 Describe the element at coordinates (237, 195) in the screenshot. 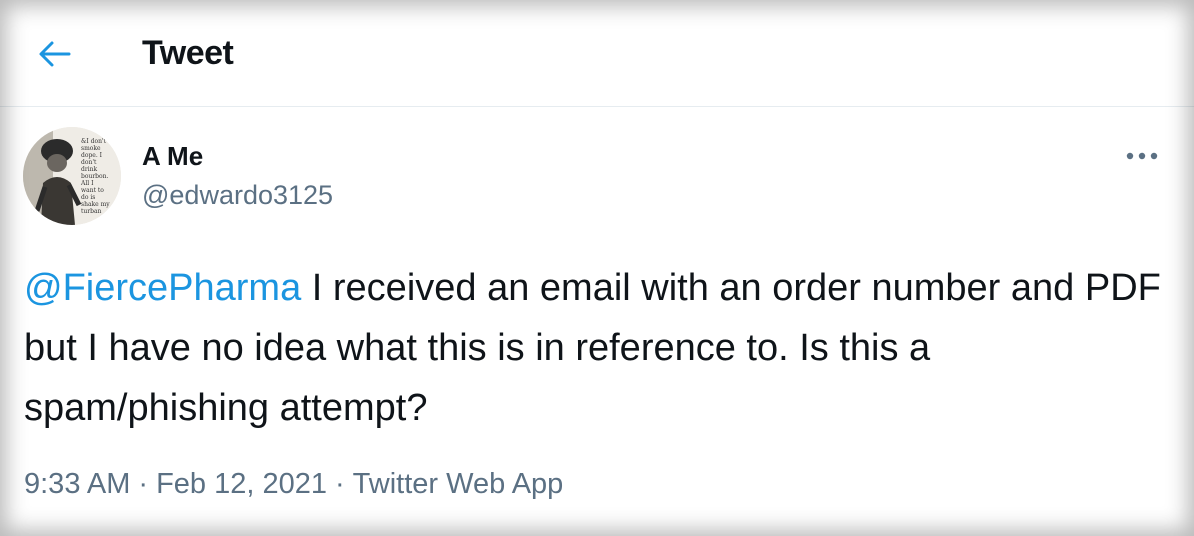

I see `author-handle: @edwardo3125` at that location.